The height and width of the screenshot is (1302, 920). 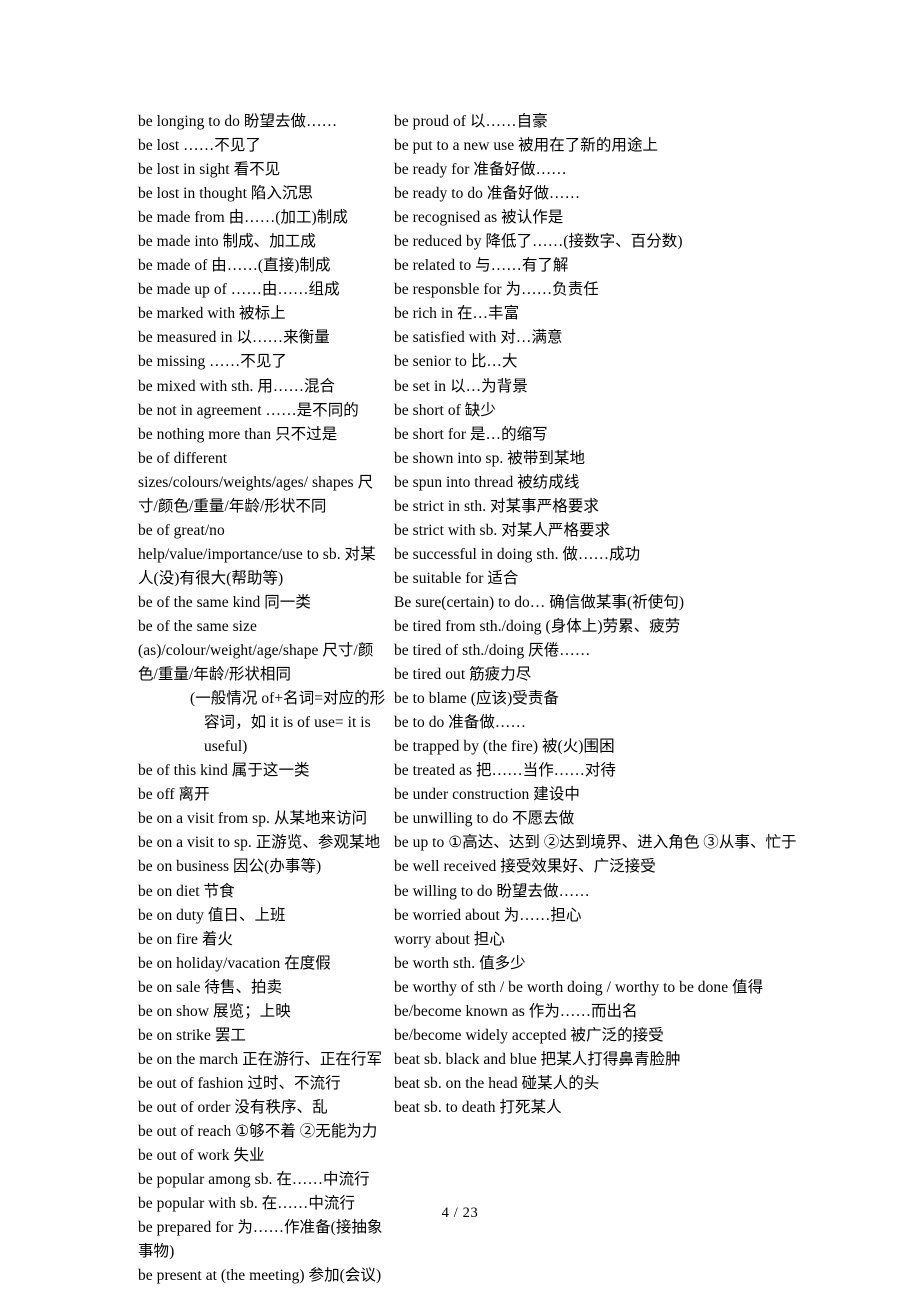 I want to click on phrase-entry: be tired from sth./doing (身体上)劳累、疲劳, so click(x=537, y=626).